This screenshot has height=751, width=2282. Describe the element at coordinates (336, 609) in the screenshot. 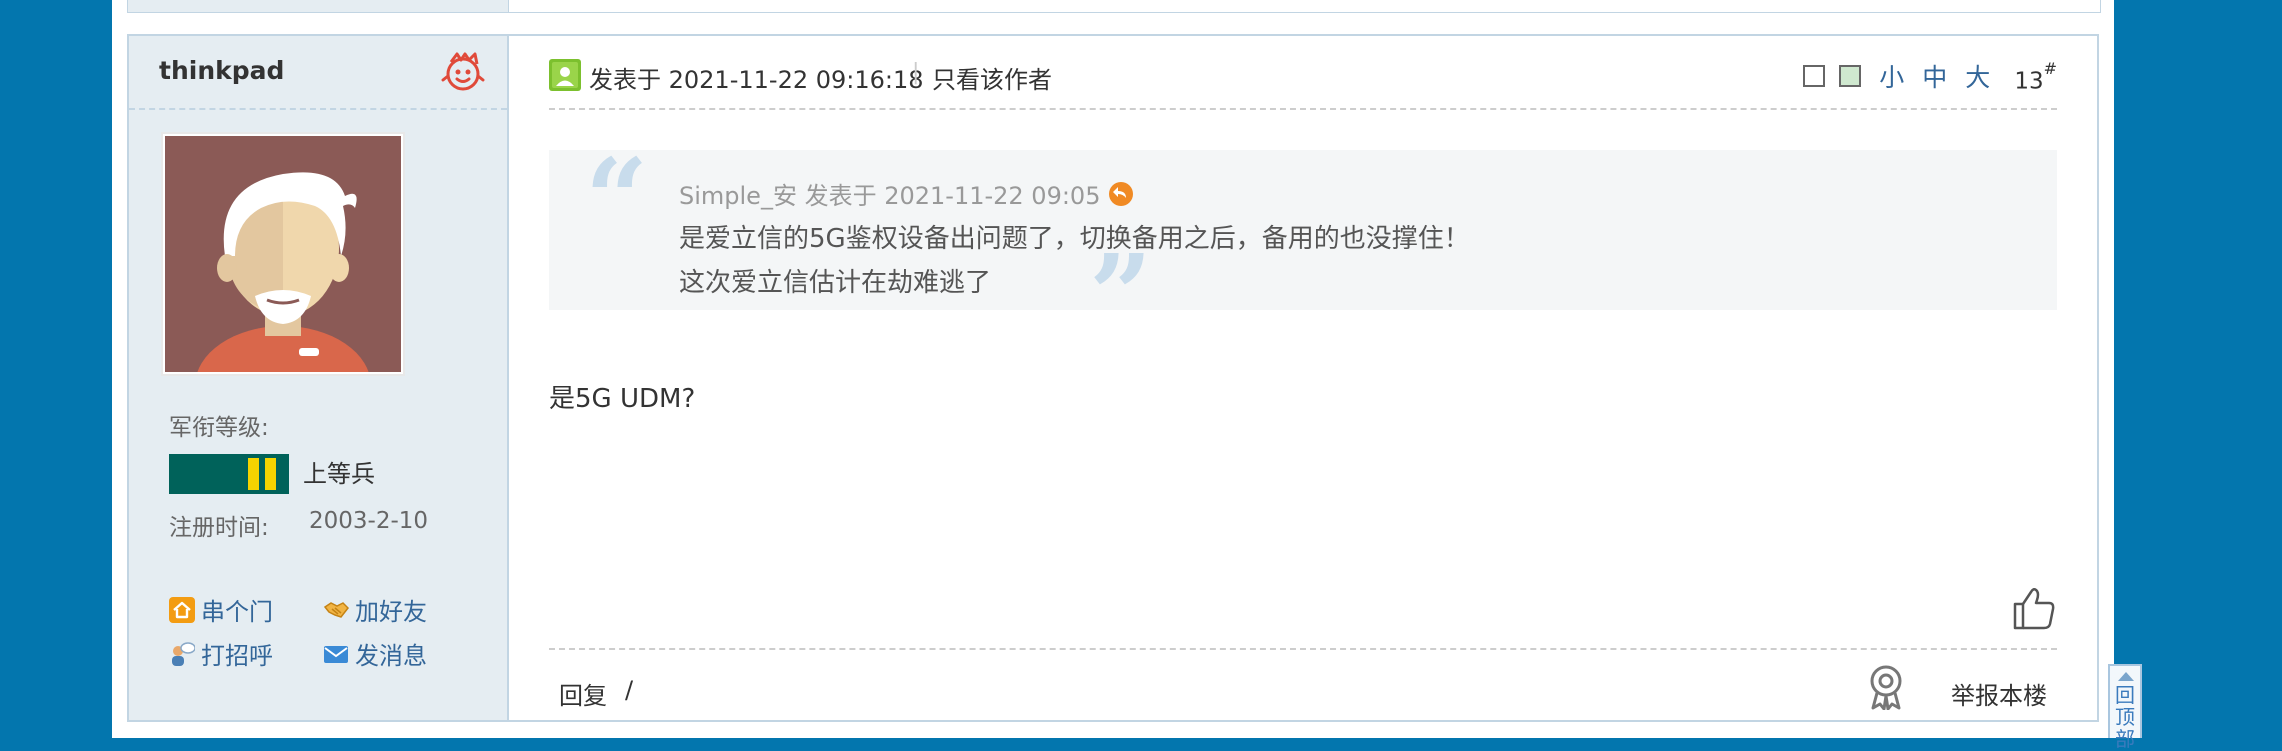

I see `handshake-icon` at that location.